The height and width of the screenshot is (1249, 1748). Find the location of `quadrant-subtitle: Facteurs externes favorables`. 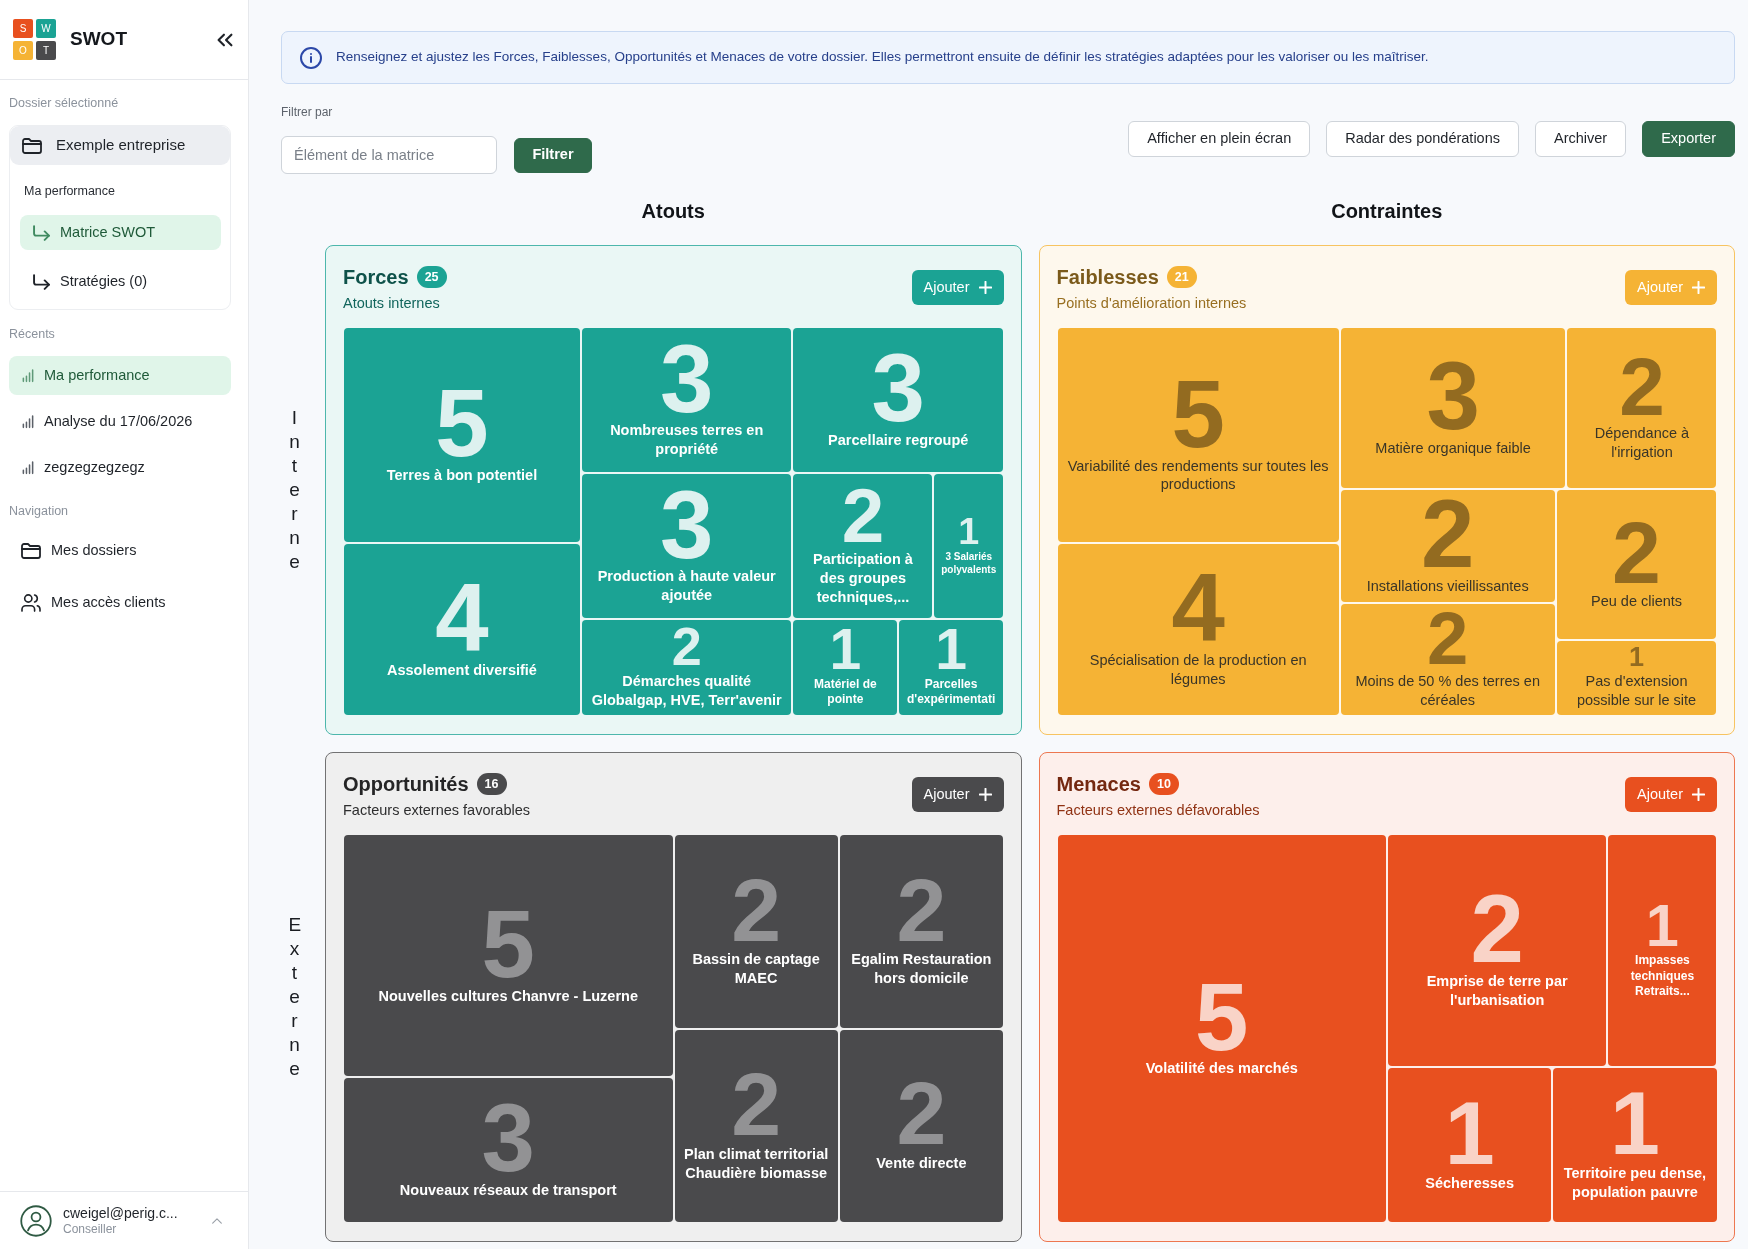

quadrant-subtitle: Facteurs externes favorables is located at coordinates (436, 810).